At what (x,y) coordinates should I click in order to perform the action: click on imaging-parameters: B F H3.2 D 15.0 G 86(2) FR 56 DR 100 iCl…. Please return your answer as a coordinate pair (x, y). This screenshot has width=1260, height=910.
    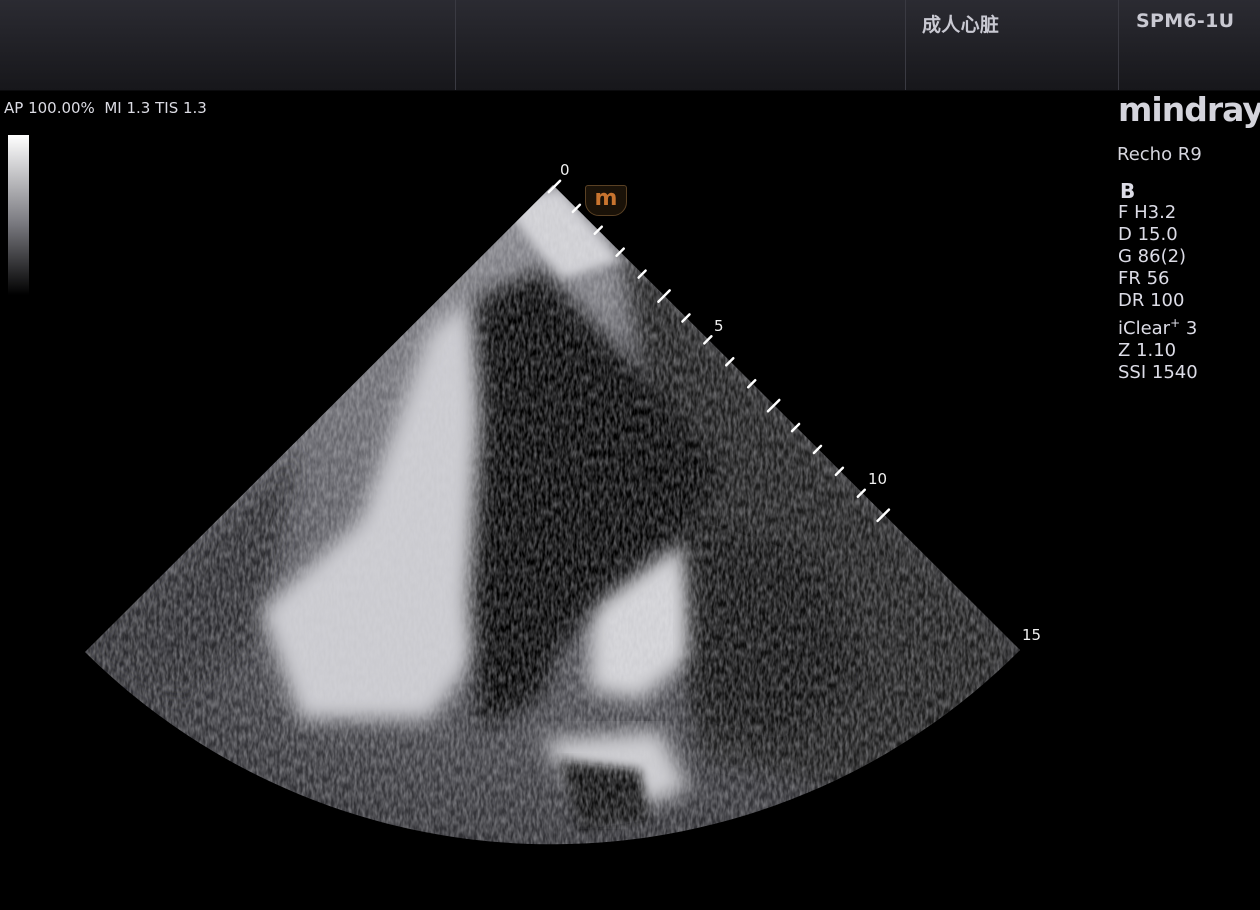
    Looking at the image, I should click on (1158, 282).